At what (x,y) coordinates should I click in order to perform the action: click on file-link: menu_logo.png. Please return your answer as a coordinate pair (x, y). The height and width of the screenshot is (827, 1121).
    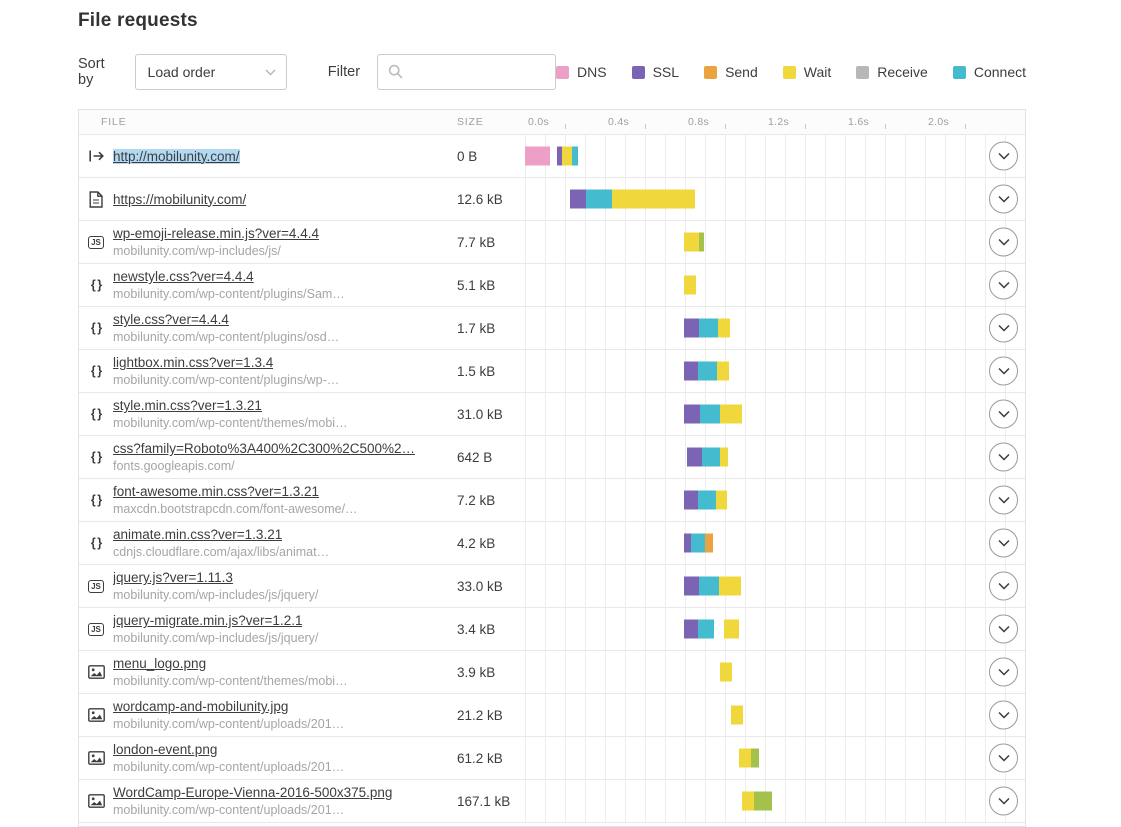
    Looking at the image, I should click on (159, 663).